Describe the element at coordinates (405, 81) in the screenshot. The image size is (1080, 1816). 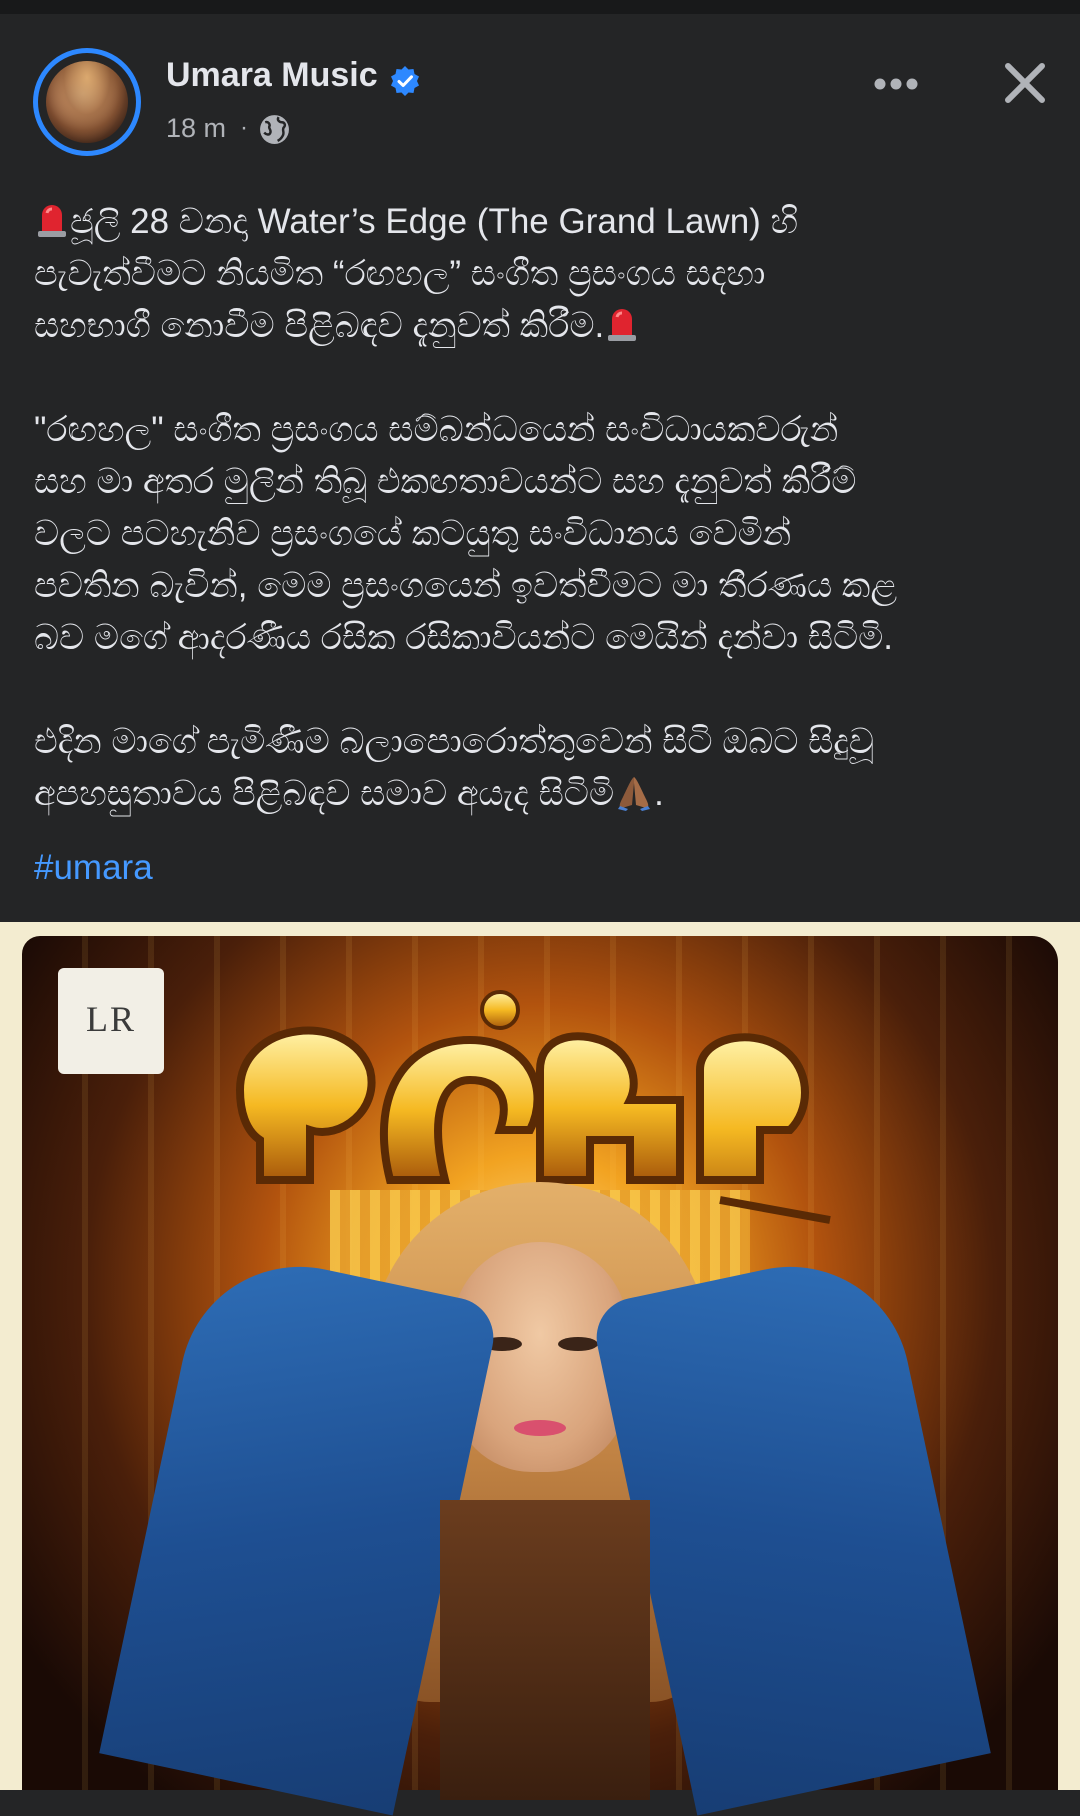
I see `verified-badge-icon` at that location.